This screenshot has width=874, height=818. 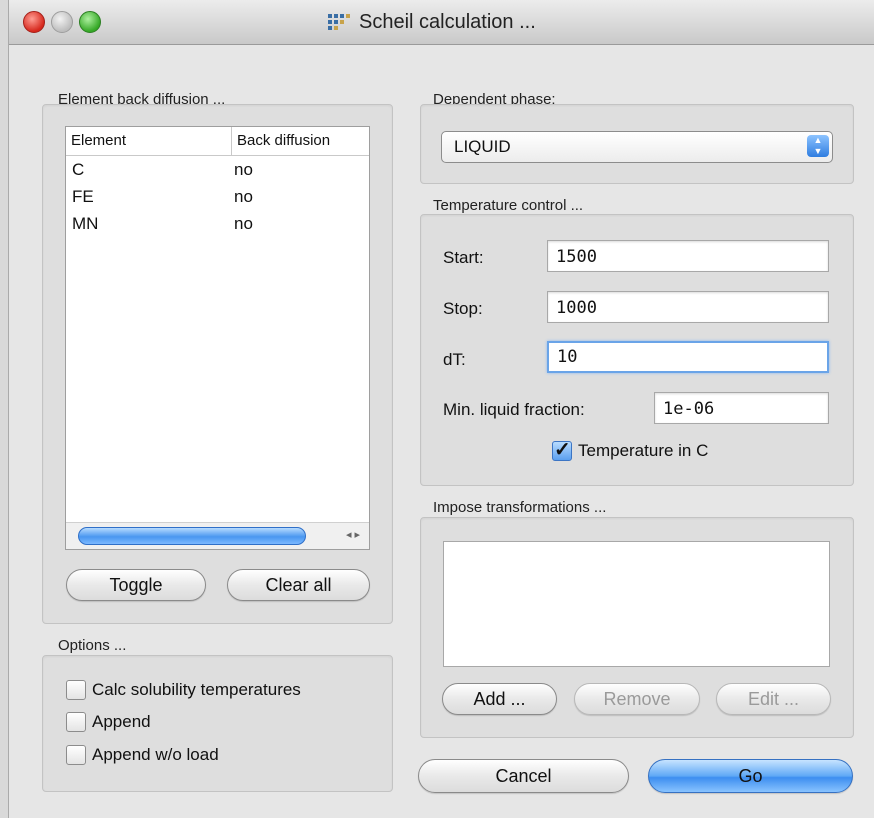 I want to click on append-label: Append, so click(x=121, y=721).